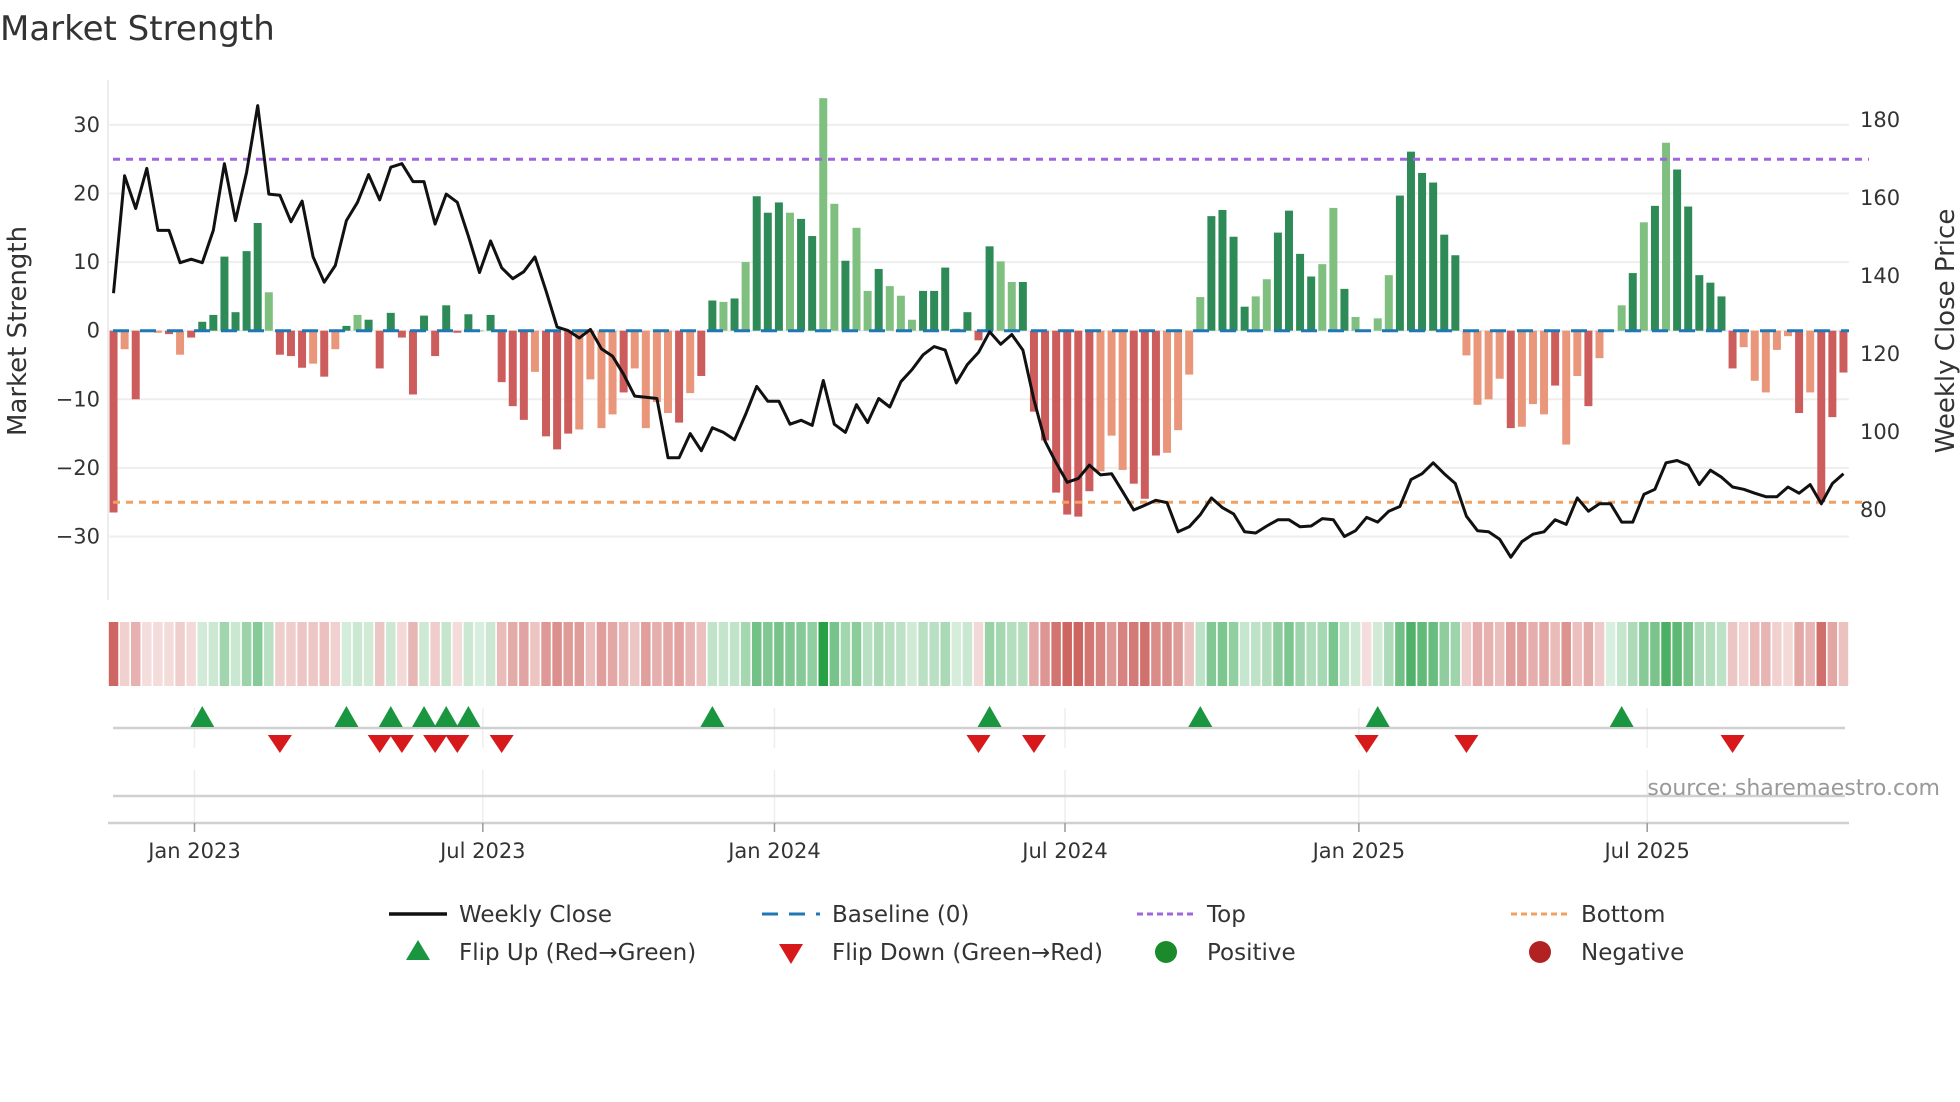  What do you see at coordinates (577, 953) in the screenshot?
I see `legend-tri-up-label: Flip Up (Red→Green)` at bounding box center [577, 953].